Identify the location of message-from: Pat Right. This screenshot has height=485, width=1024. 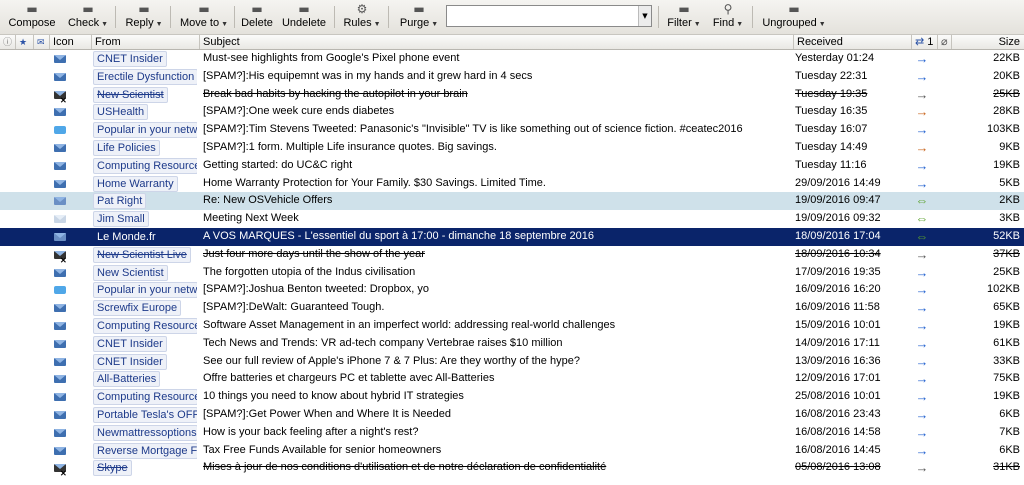
(145, 201).